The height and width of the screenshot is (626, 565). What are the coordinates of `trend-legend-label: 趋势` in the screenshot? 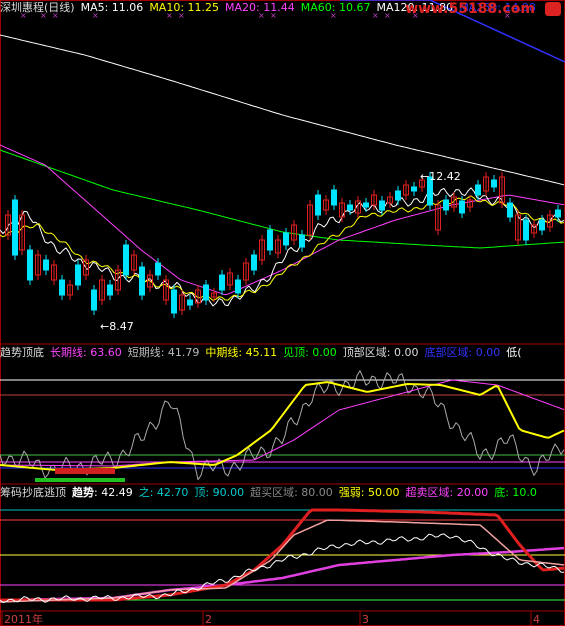 It's located at (83, 492).